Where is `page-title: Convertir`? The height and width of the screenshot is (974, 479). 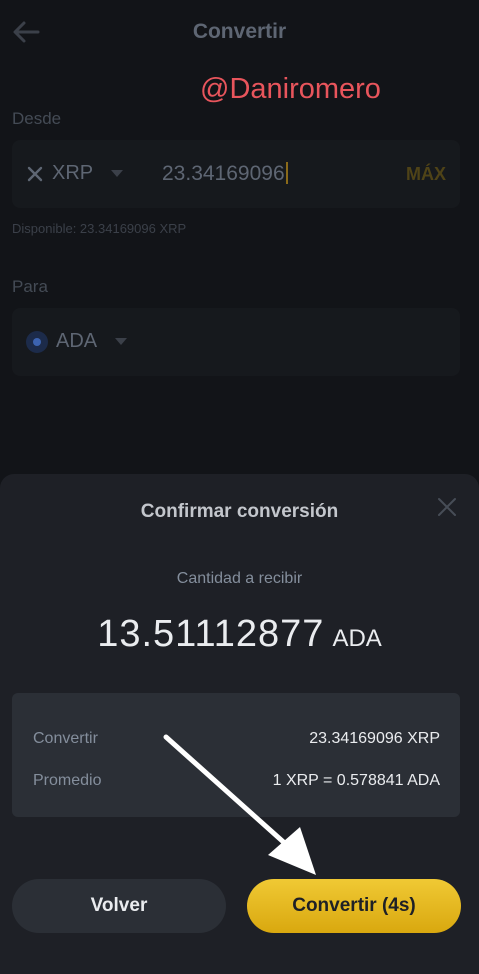
page-title: Convertir is located at coordinates (239, 31).